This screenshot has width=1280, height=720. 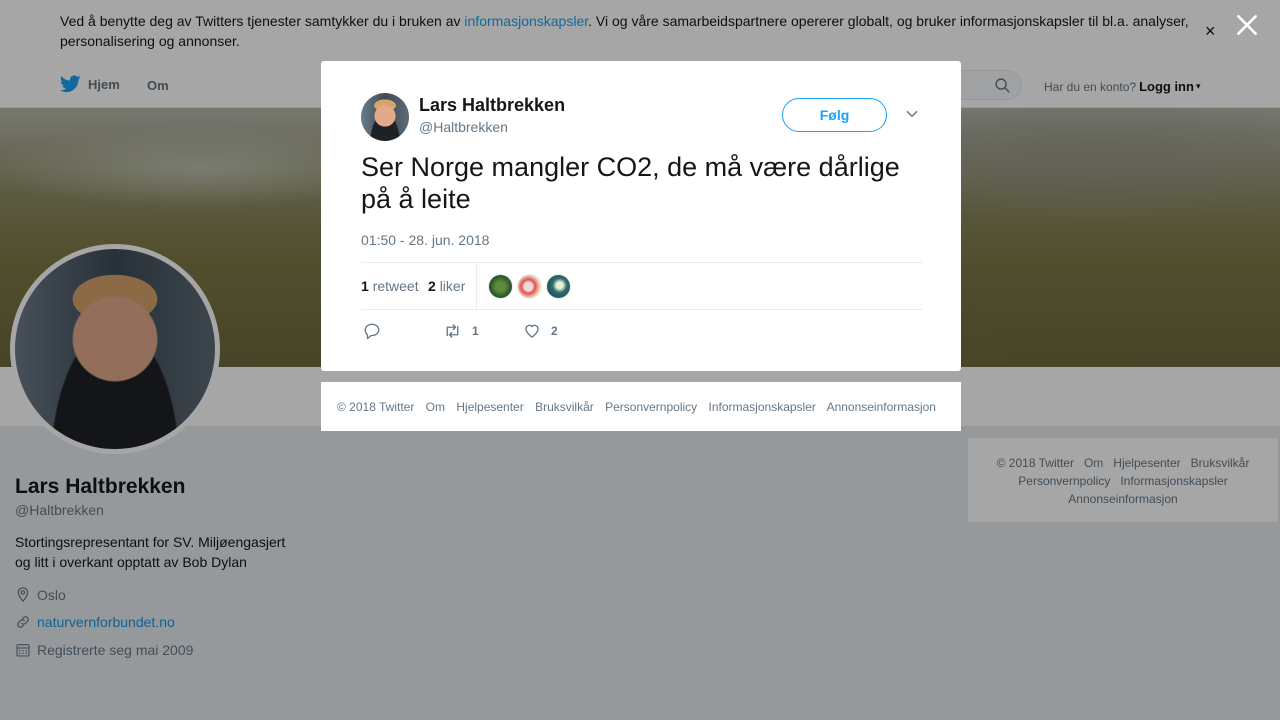 What do you see at coordinates (475, 331) in the screenshot?
I see `retweet-action-count: 1` at bounding box center [475, 331].